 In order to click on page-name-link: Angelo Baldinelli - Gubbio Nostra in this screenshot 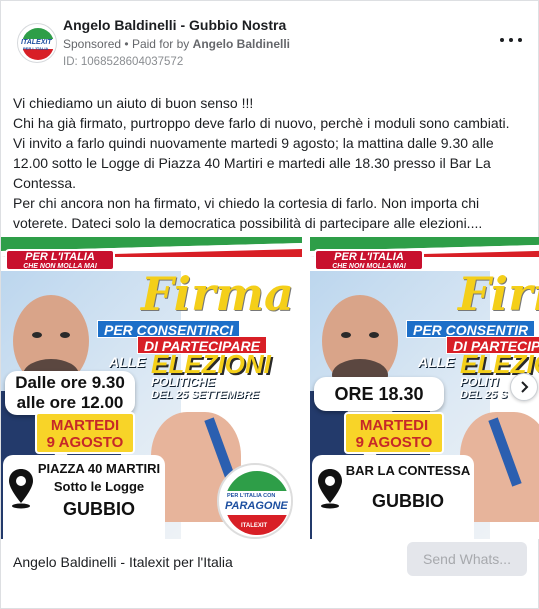, I will do `click(174, 25)`.